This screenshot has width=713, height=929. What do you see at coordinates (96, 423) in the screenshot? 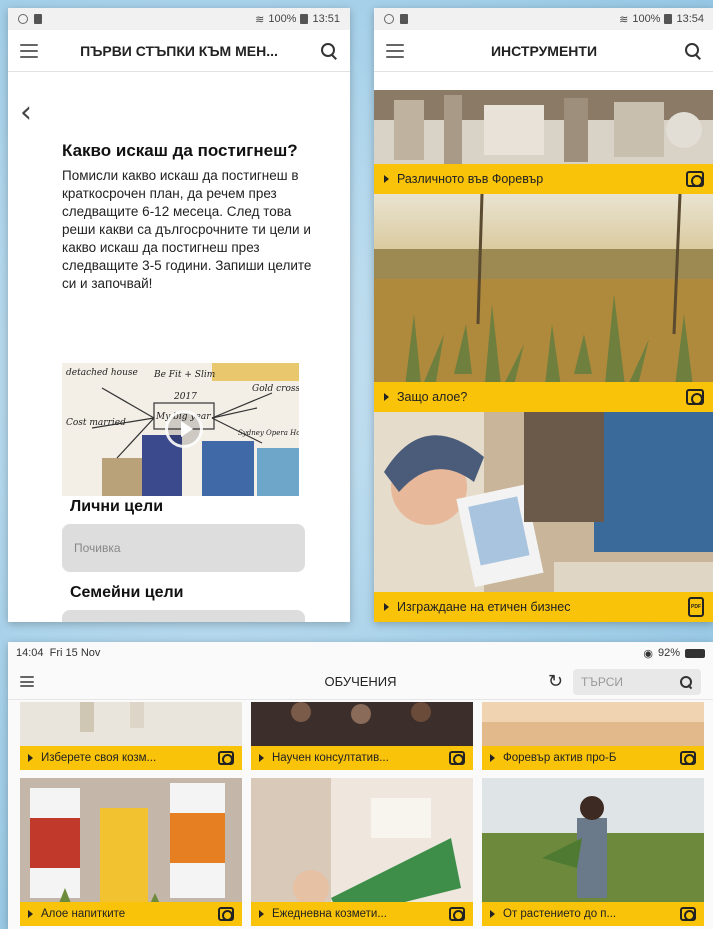
I see `video-text-married: Cost married` at bounding box center [96, 423].